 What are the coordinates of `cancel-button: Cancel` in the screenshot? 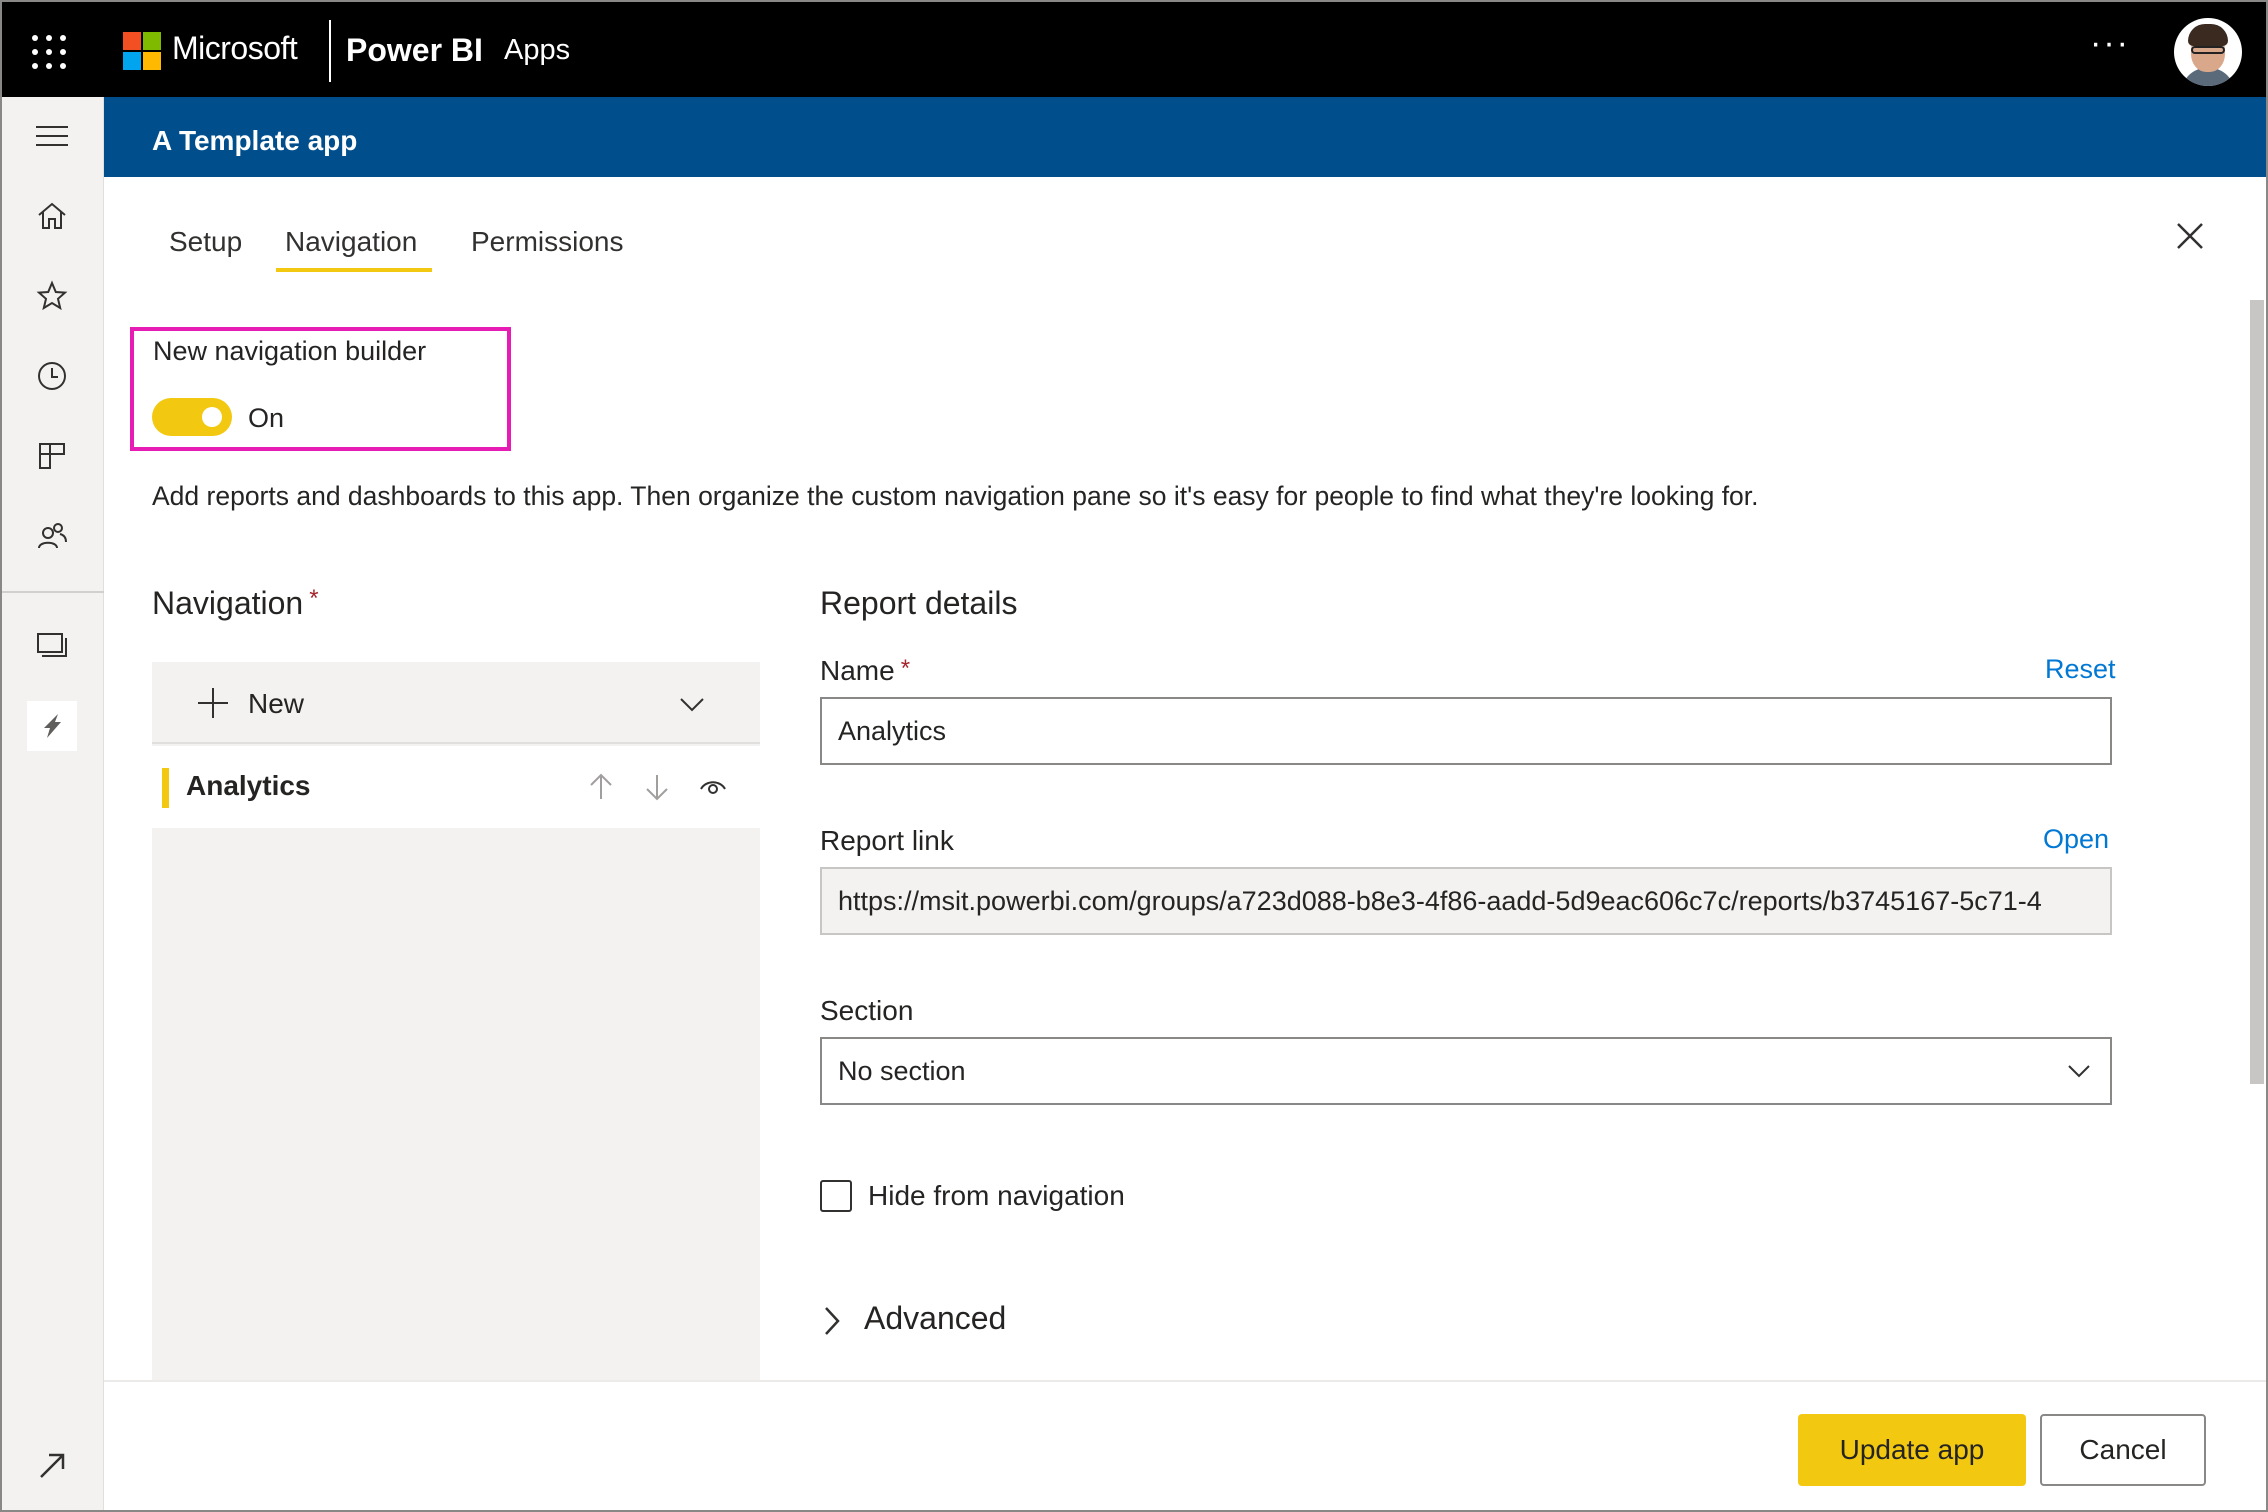 It's located at (2123, 1450).